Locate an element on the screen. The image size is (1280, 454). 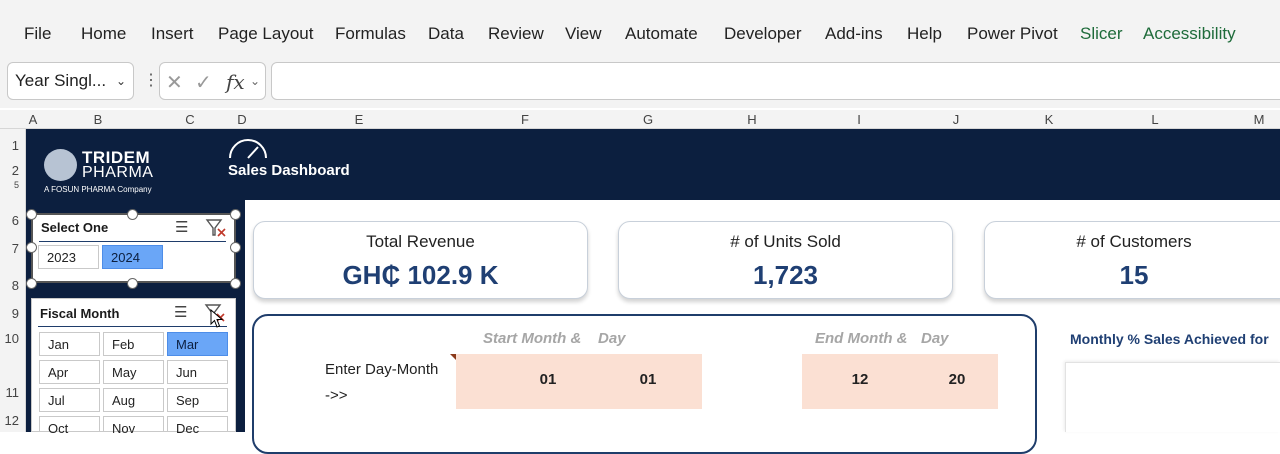
month-sep-button: Sep is located at coordinates (197, 400).